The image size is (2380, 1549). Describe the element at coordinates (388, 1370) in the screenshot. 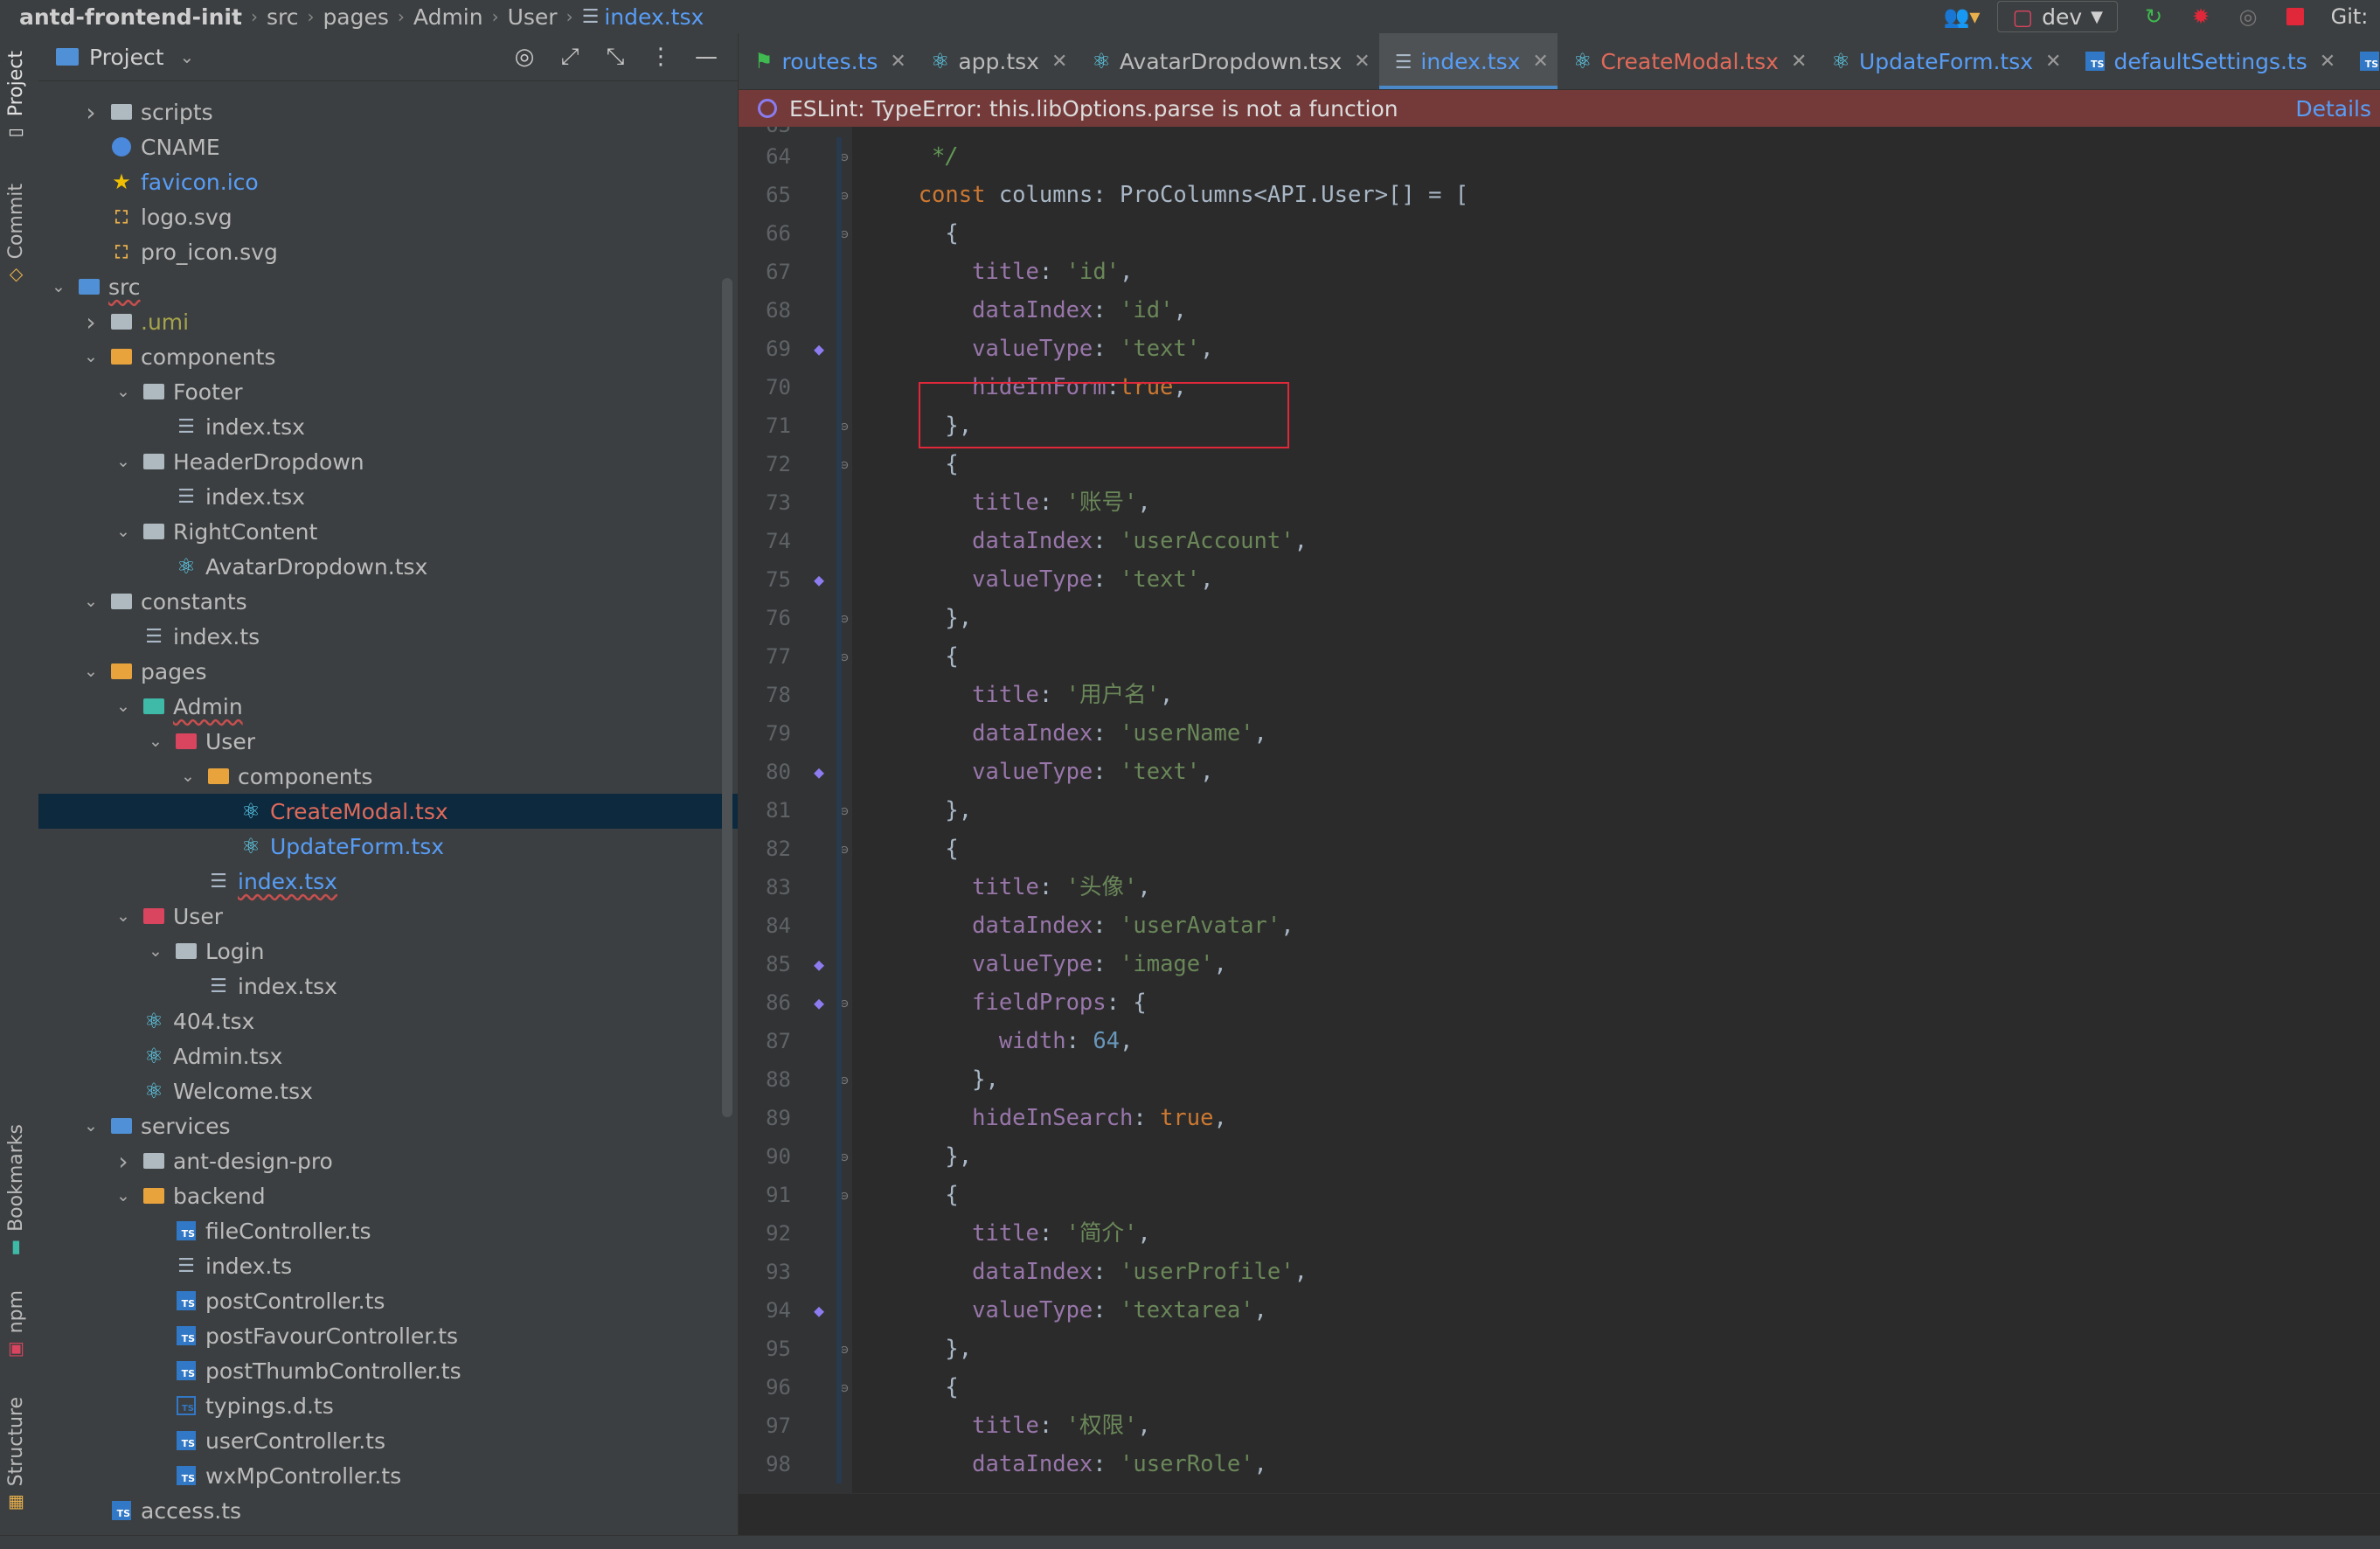

I see `tree-item: TS postThumbController.ts` at that location.